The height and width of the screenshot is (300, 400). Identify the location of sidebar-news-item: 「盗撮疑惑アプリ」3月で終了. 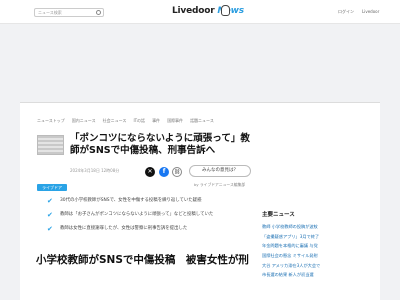
(319, 237).